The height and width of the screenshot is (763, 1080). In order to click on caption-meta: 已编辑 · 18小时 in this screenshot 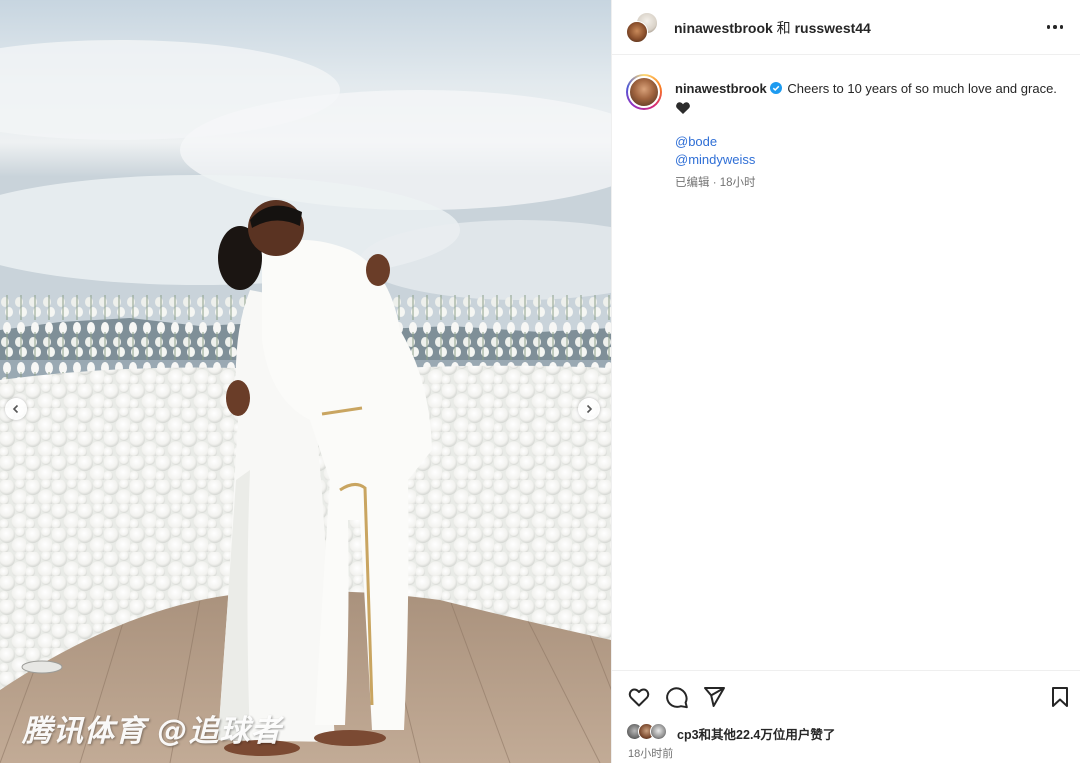, I will do `click(715, 183)`.